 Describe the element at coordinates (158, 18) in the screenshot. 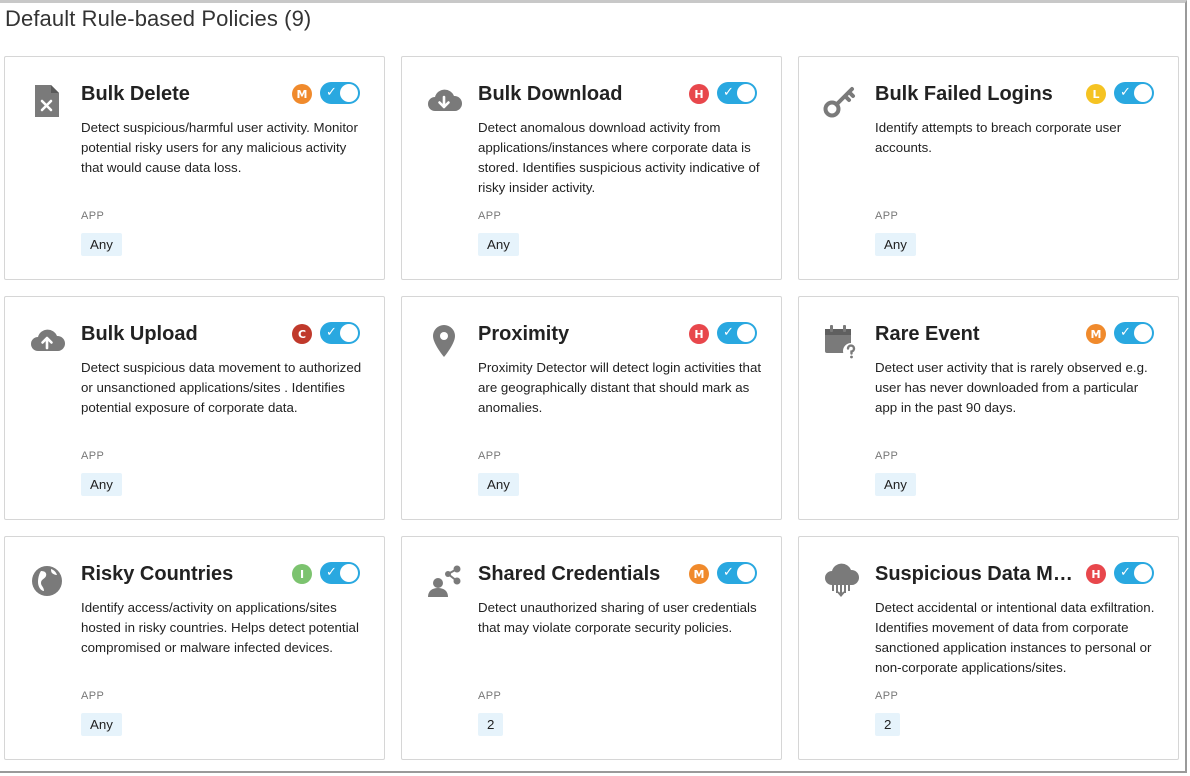

I see `page-title: Default Rule-based Policies (9)` at that location.